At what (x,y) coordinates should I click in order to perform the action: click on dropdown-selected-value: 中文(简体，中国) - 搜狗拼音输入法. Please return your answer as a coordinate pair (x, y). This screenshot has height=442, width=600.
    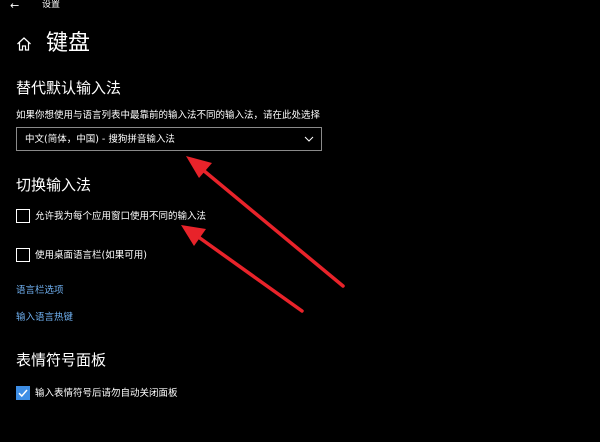
    Looking at the image, I should click on (100, 139).